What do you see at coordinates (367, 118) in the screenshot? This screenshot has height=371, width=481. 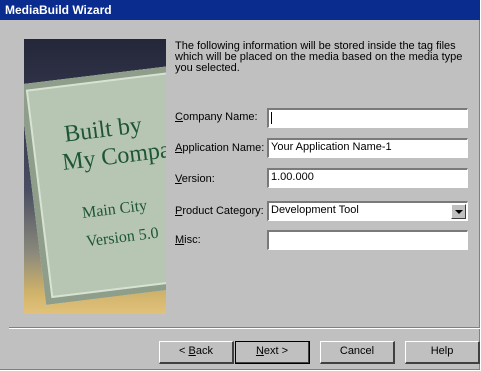 I see `company-name-field` at bounding box center [367, 118].